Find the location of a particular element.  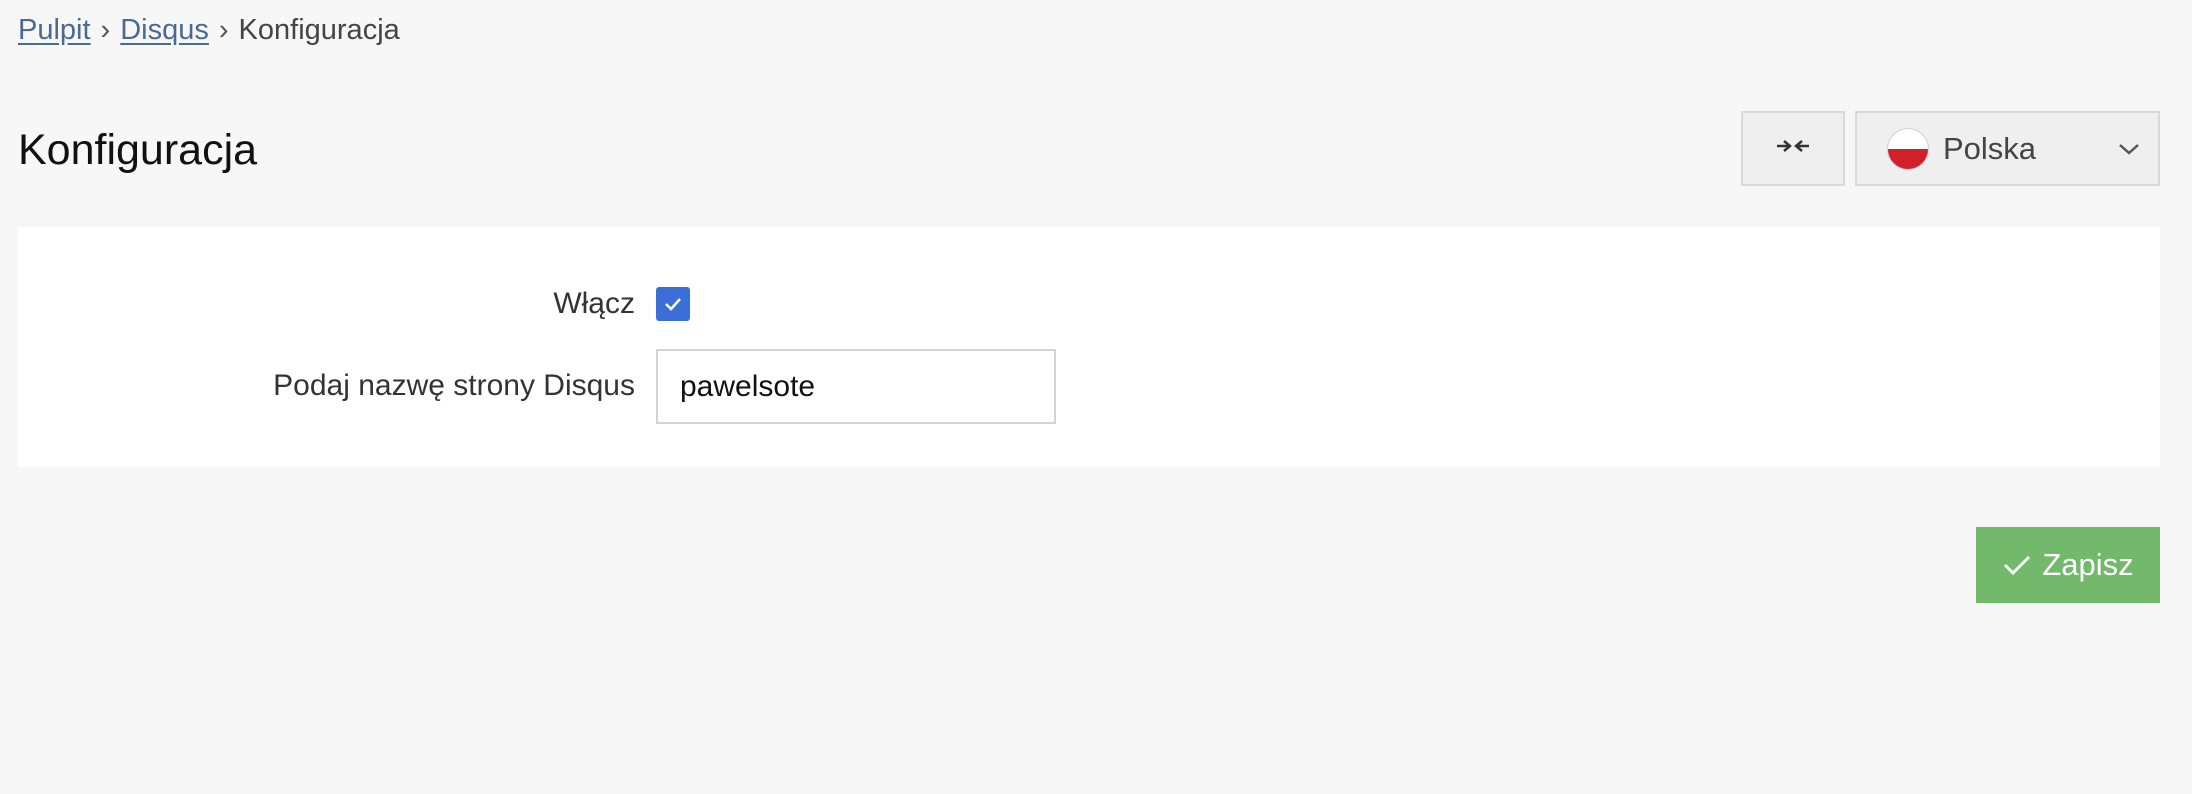

save-button: Zapisz is located at coordinates (2068, 565).